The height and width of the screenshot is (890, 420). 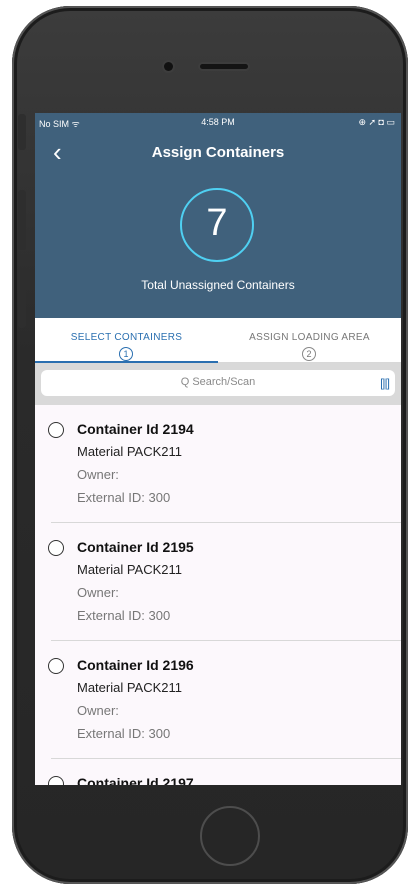 What do you see at coordinates (309, 354) in the screenshot?
I see `step-number-badge: 2` at bounding box center [309, 354].